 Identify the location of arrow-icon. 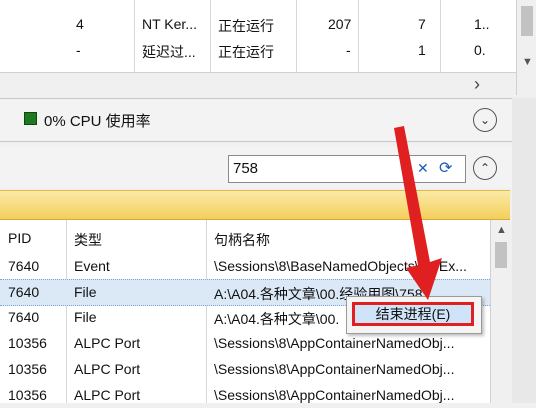
(418, 213).